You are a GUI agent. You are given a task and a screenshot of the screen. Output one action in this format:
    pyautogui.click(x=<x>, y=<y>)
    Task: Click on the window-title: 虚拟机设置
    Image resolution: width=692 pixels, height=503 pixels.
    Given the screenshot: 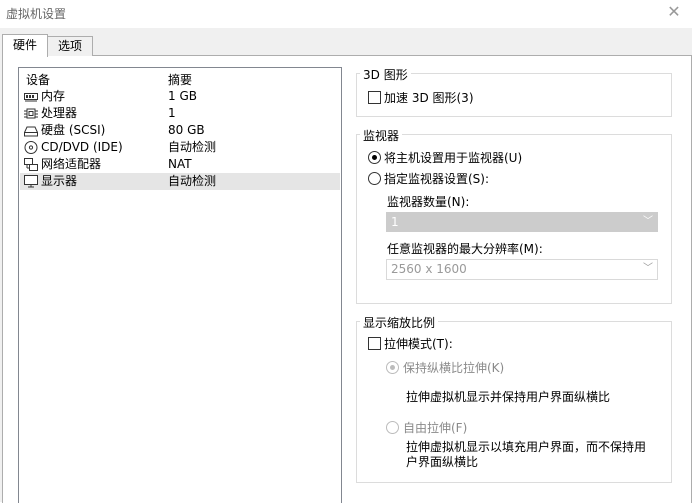 What is the action you would take?
    pyautogui.click(x=36, y=14)
    